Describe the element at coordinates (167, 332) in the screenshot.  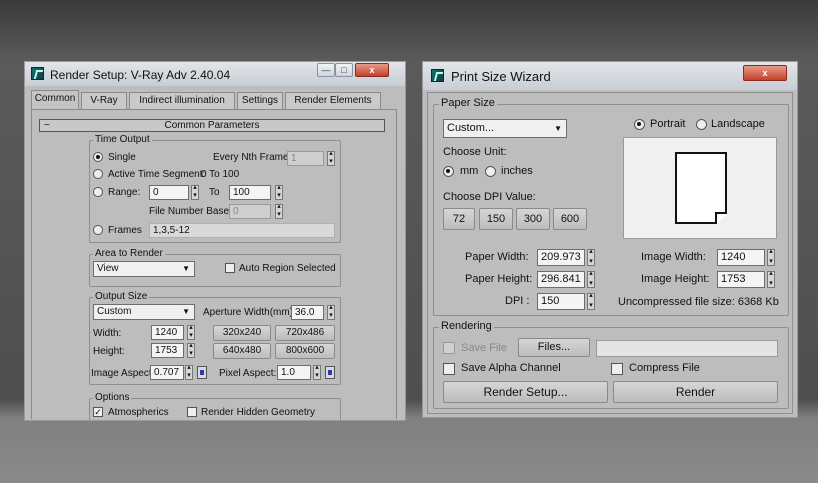
I see `width-field: 1240` at that location.